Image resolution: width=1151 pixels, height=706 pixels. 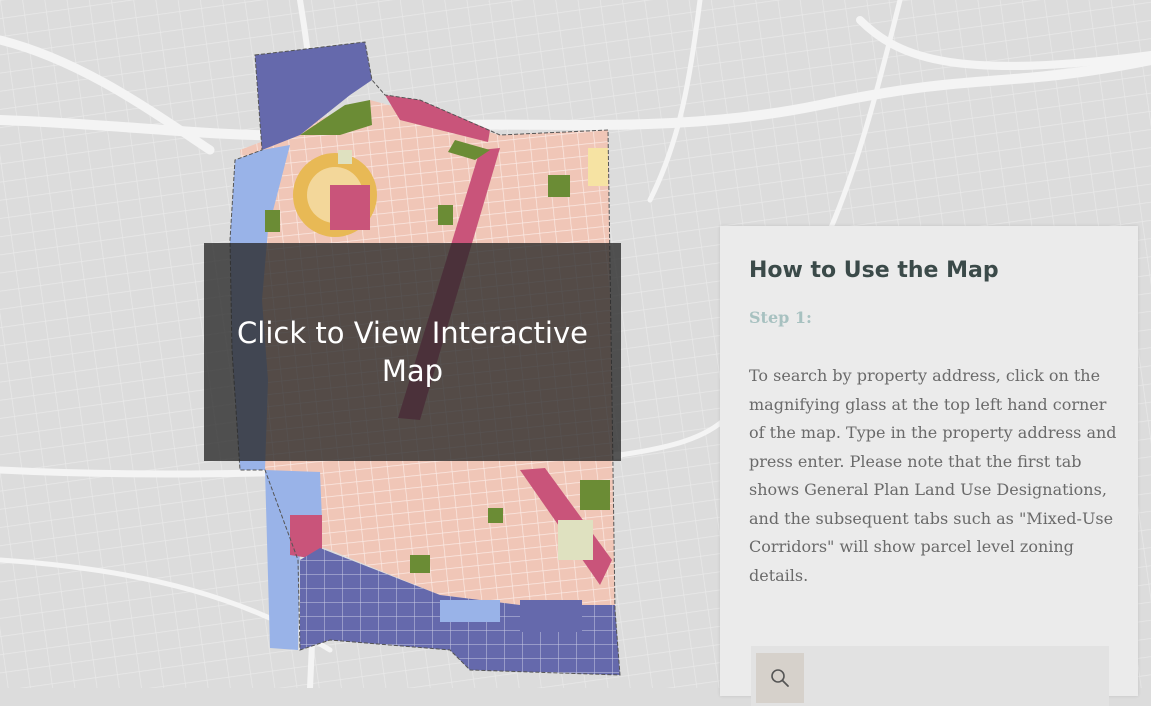 I want to click on zone-industrial-southeast, so click(x=551, y=616).